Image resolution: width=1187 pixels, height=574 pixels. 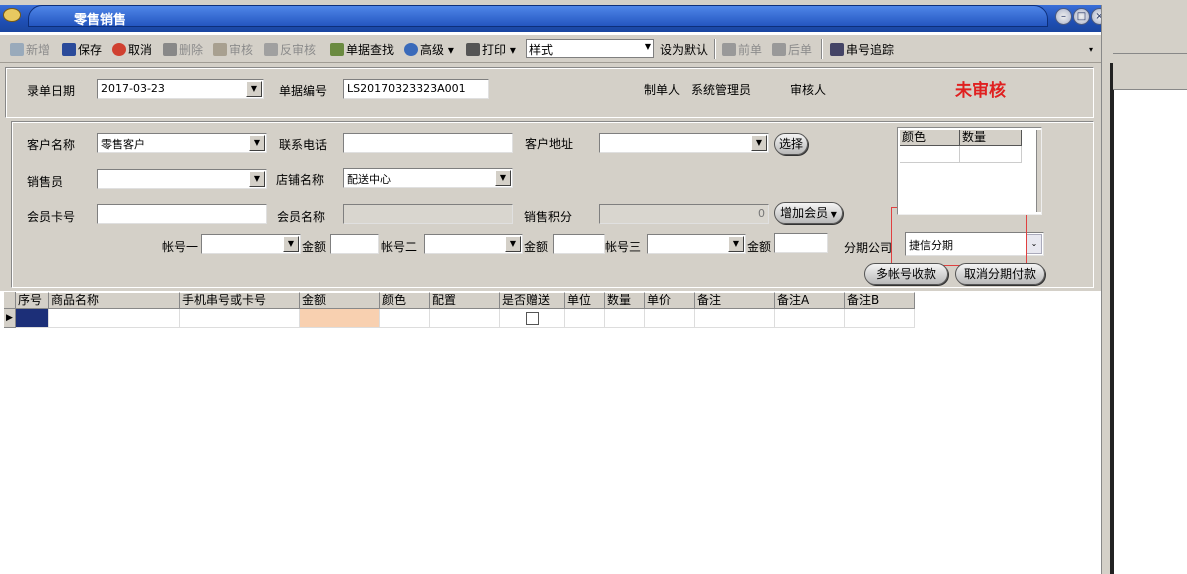 I want to click on account2-label: 帐号二, so click(x=399, y=247).